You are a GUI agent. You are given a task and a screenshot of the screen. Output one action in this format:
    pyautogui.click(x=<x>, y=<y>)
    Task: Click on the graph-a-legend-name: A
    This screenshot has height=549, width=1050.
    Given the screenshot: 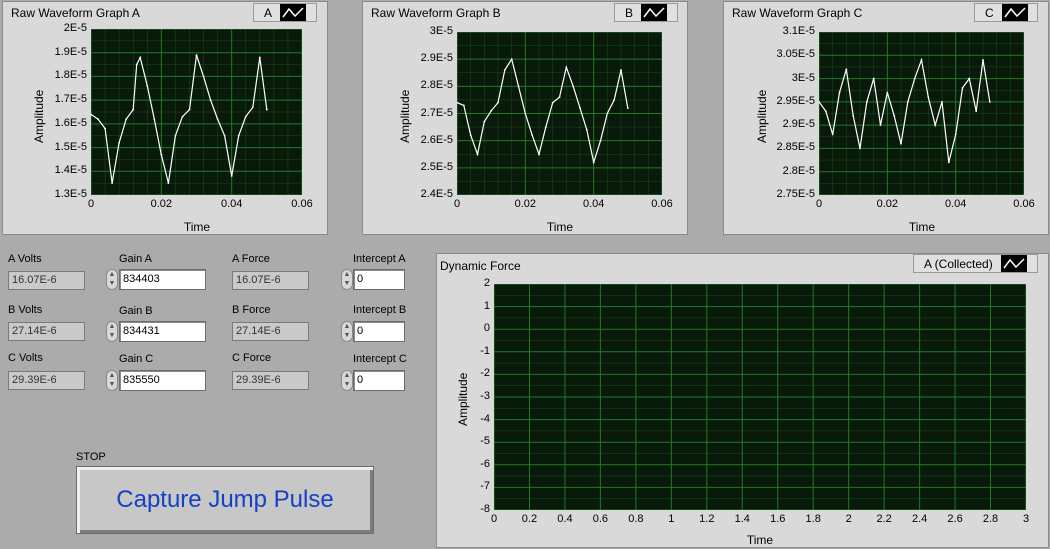 What is the action you would take?
    pyautogui.click(x=268, y=12)
    